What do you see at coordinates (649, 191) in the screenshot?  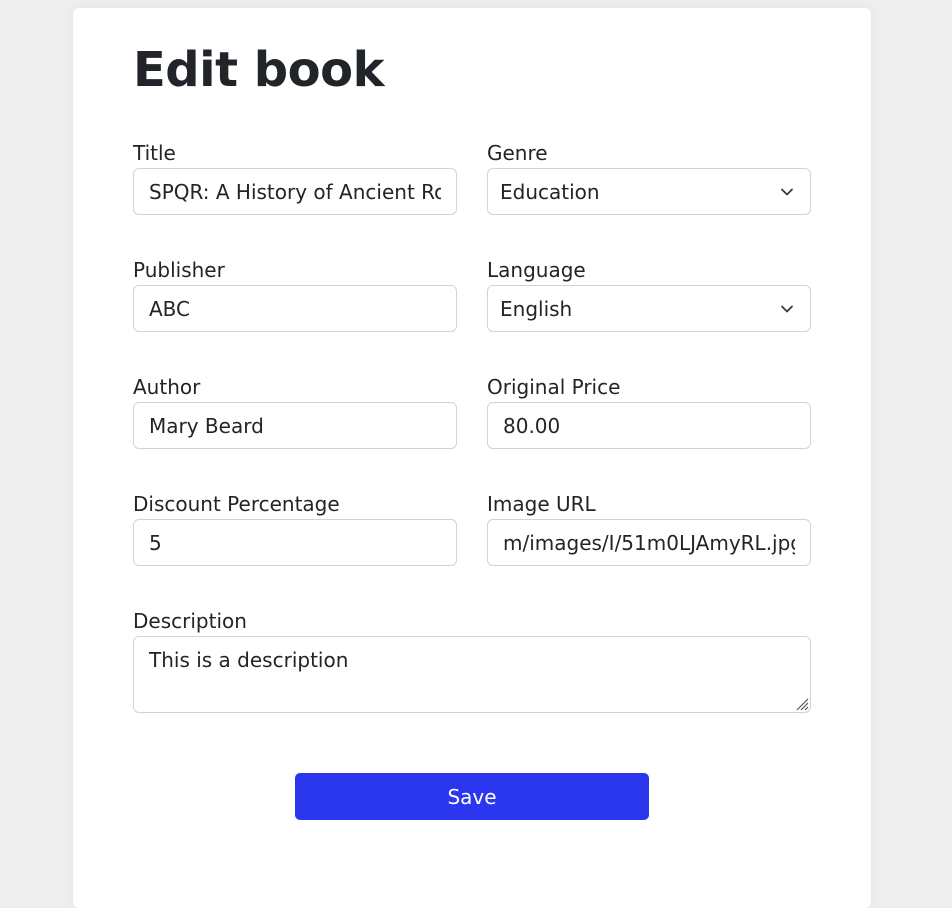 I see `genre-select: Education` at bounding box center [649, 191].